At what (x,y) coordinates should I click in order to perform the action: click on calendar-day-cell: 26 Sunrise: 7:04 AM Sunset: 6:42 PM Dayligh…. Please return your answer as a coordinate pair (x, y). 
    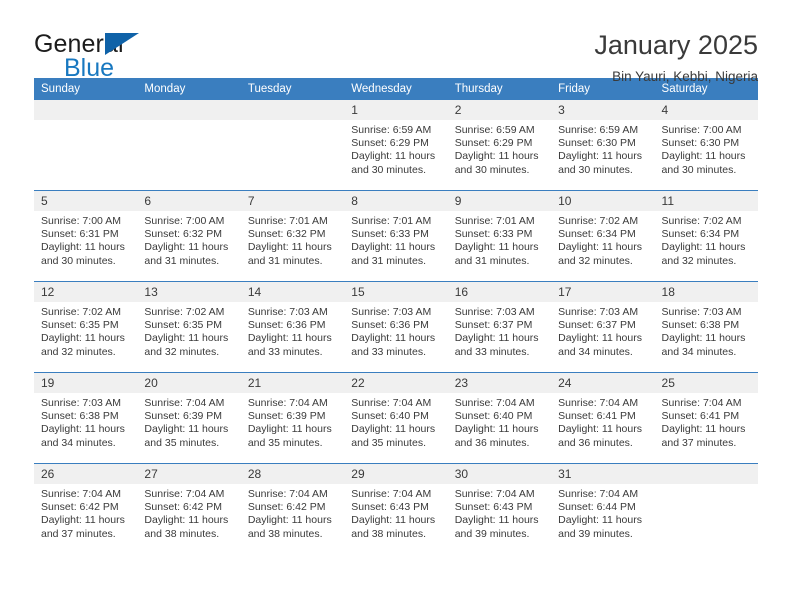
    Looking at the image, I should click on (86, 508).